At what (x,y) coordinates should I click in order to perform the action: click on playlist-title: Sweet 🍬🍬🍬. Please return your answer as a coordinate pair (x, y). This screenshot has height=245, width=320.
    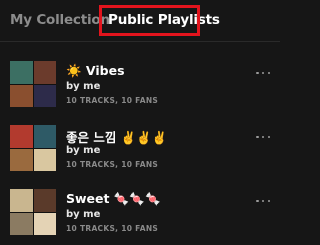
    Looking at the image, I should click on (113, 199).